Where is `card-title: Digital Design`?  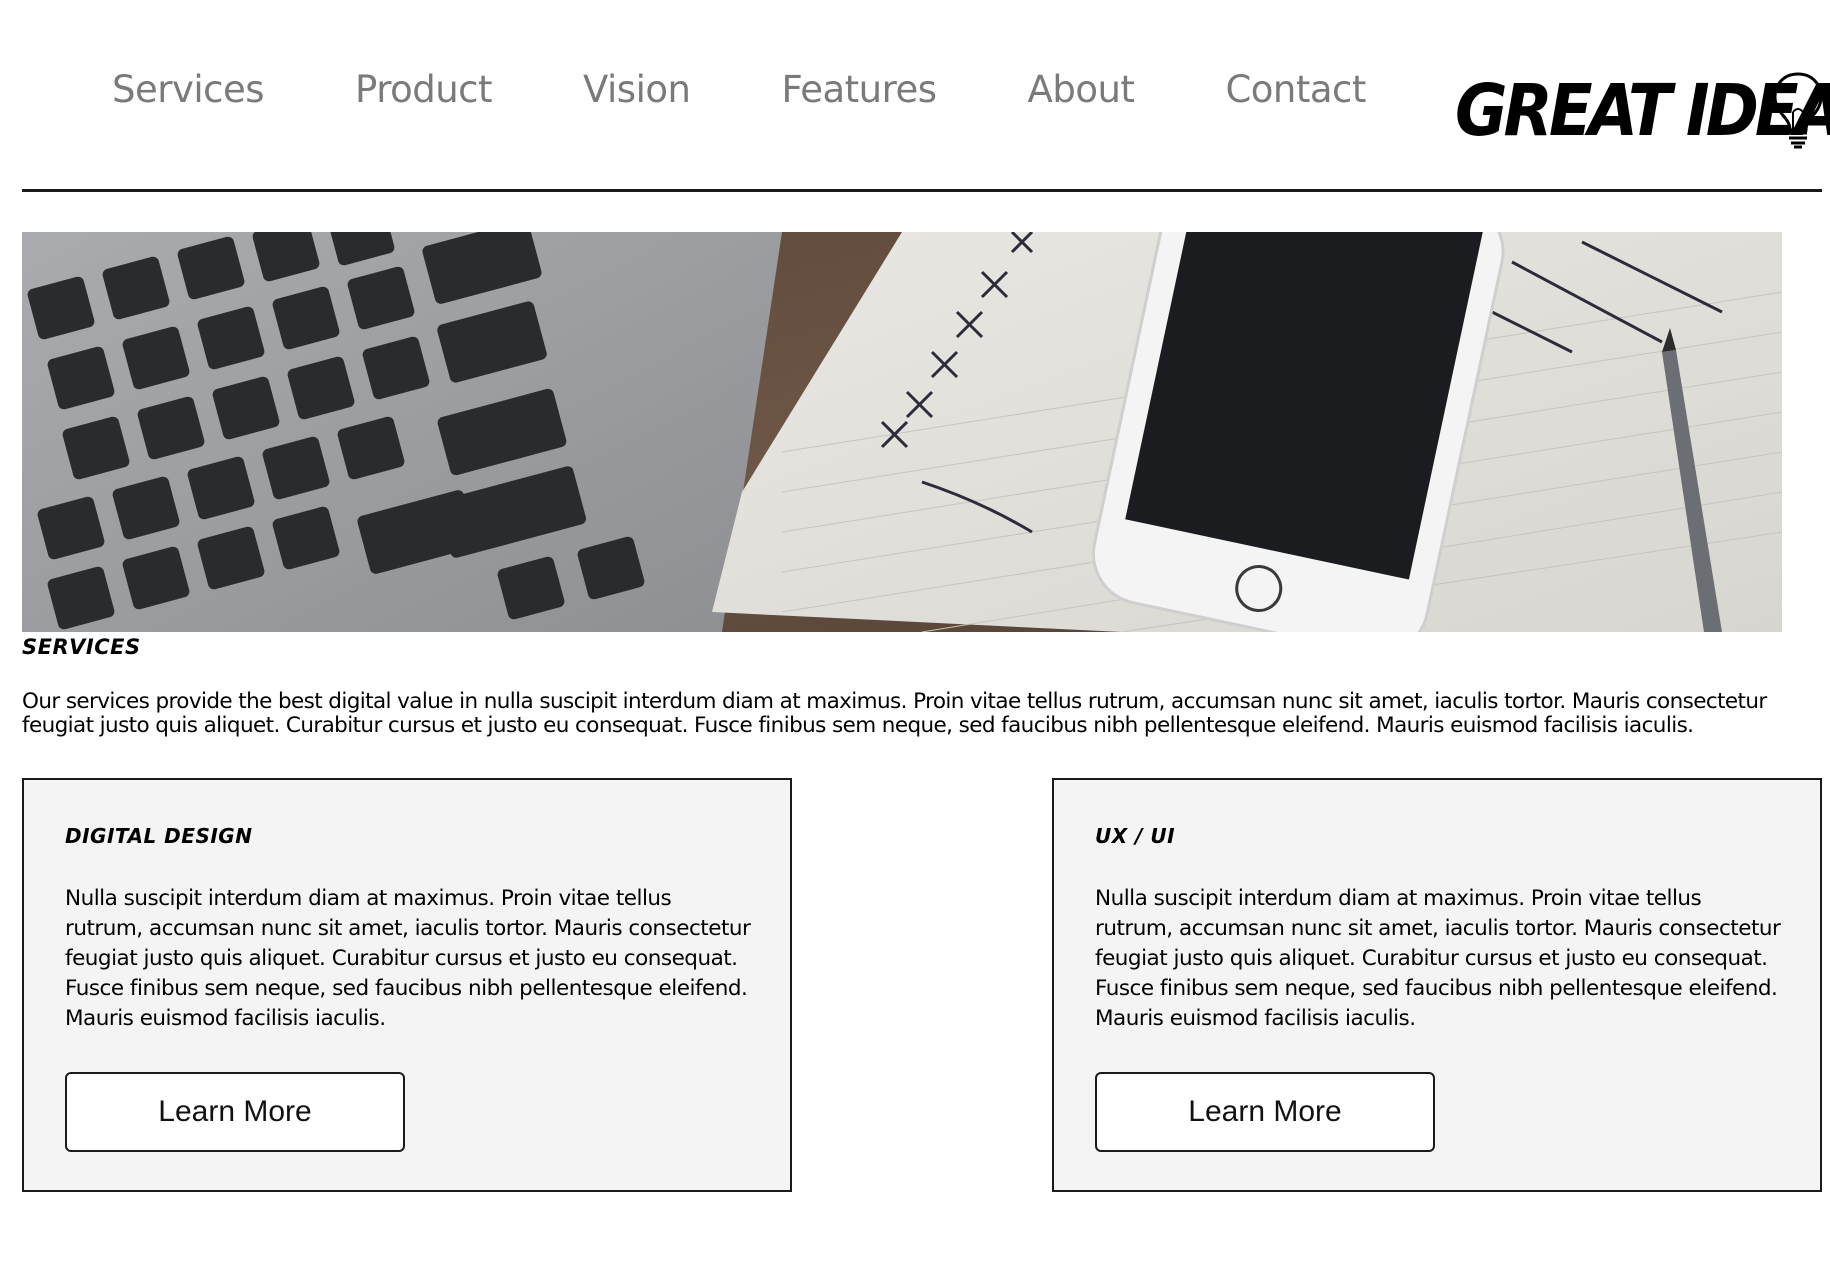
card-title: Digital Design is located at coordinates (159, 836).